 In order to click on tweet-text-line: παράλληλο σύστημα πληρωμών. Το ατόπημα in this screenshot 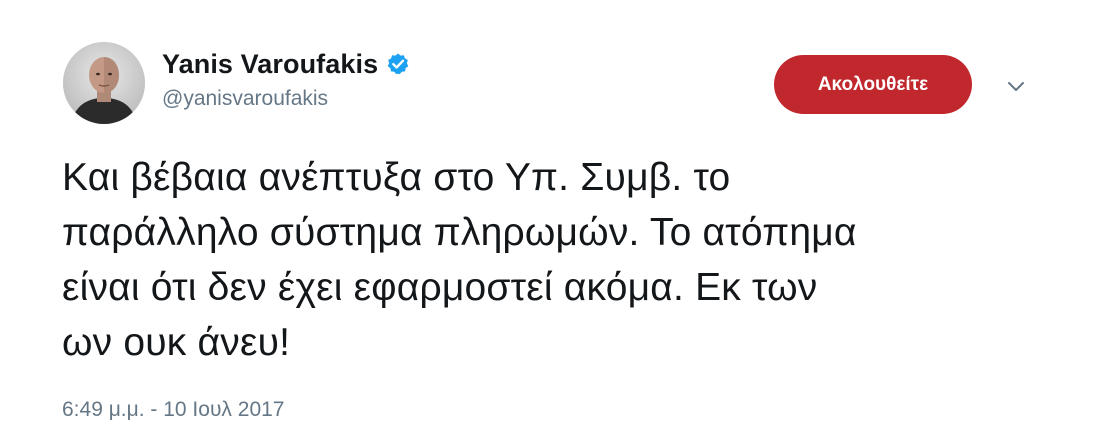, I will do `click(459, 232)`.